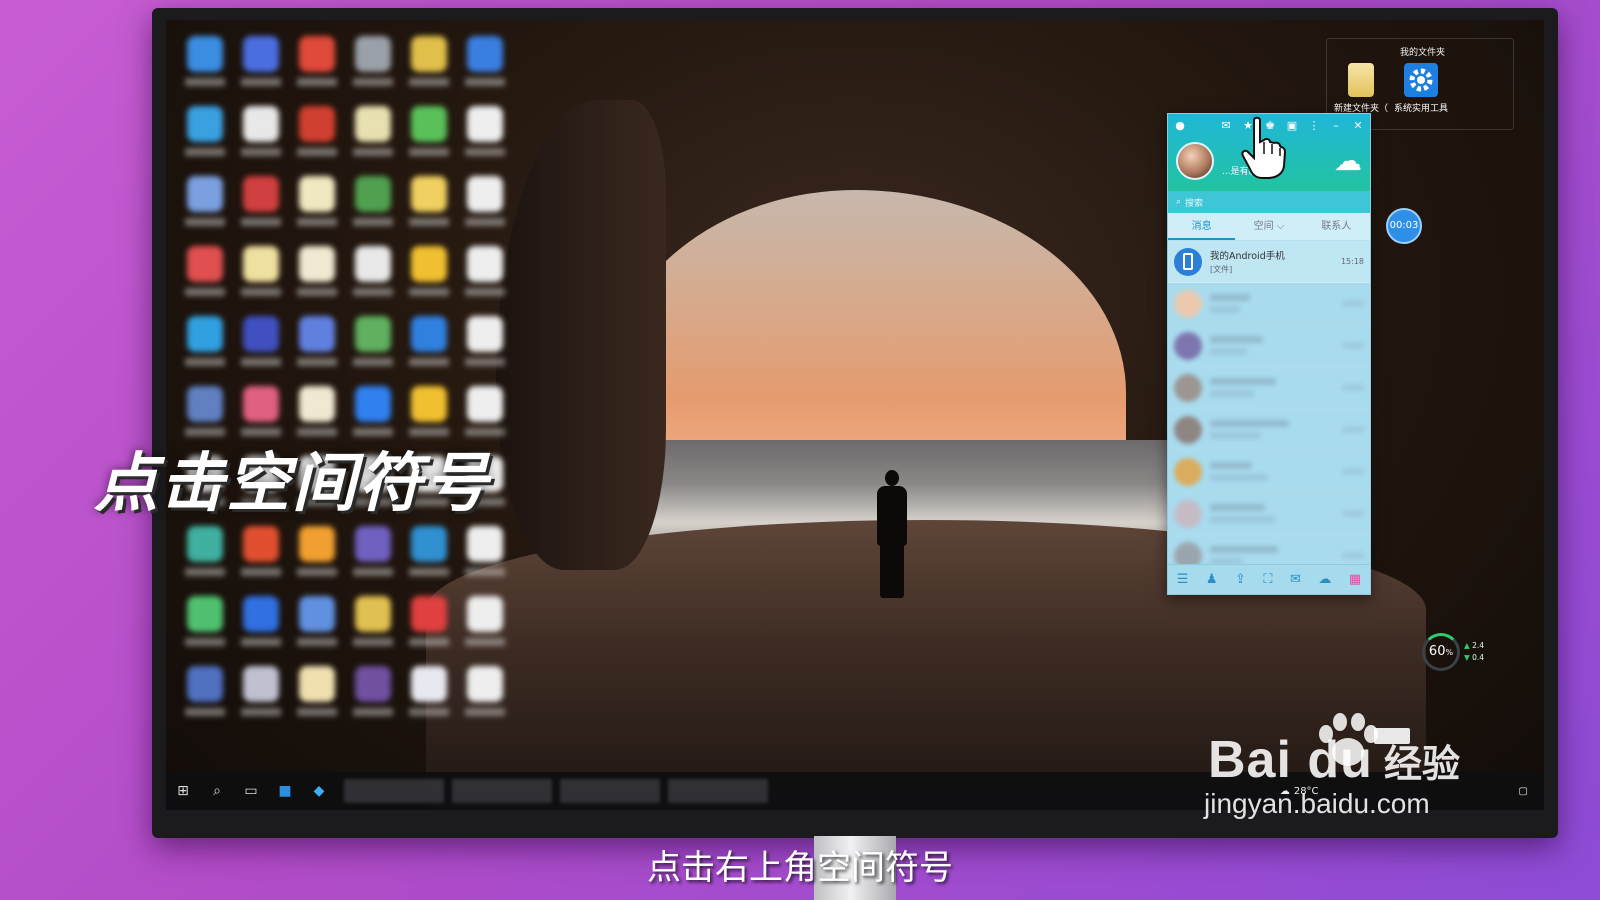 Image resolution: width=1600 pixels, height=900 pixels. I want to click on main-menu-icon: ☰, so click(1183, 579).